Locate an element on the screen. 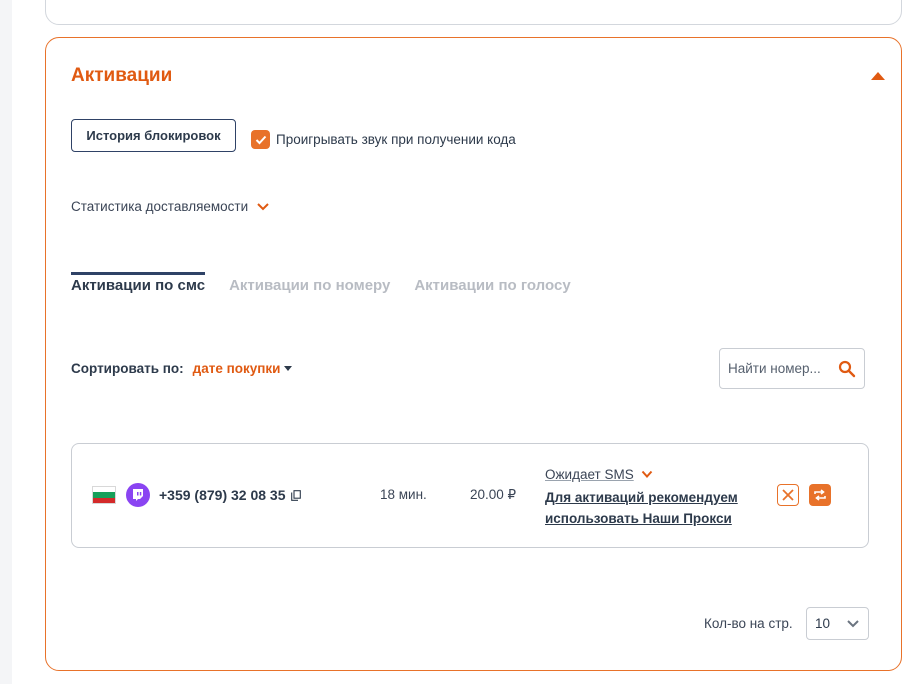 The image size is (924, 684). status-toggle: Ожидает SMS is located at coordinates (599, 474).